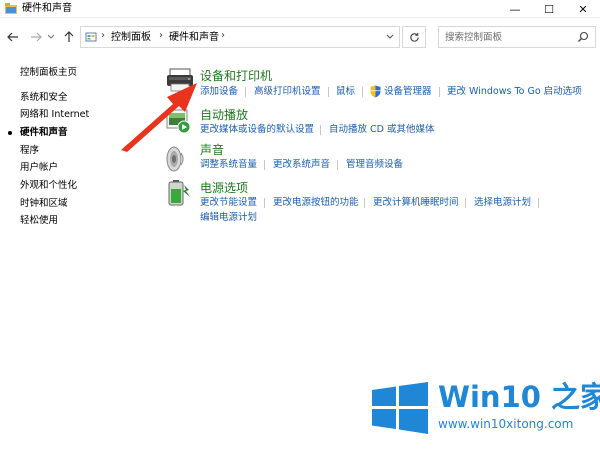  I want to click on watermark-brand: Win10 之家, so click(519, 397).